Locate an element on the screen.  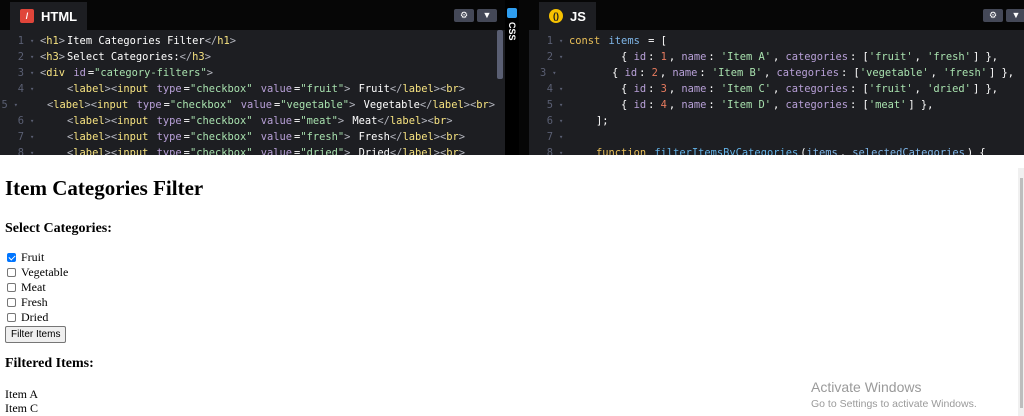
html-settings-button: ⚙ is located at coordinates (464, 15).